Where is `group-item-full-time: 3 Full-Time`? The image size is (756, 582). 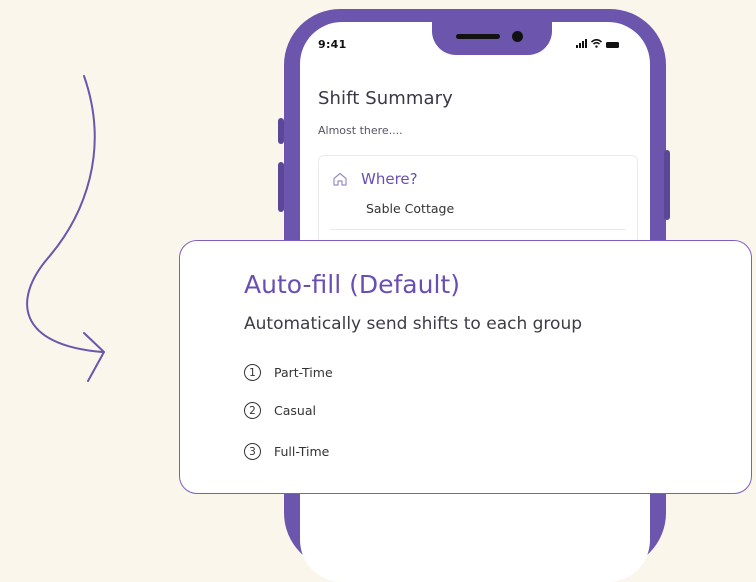
group-item-full-time: 3 Full-Time is located at coordinates (286, 451).